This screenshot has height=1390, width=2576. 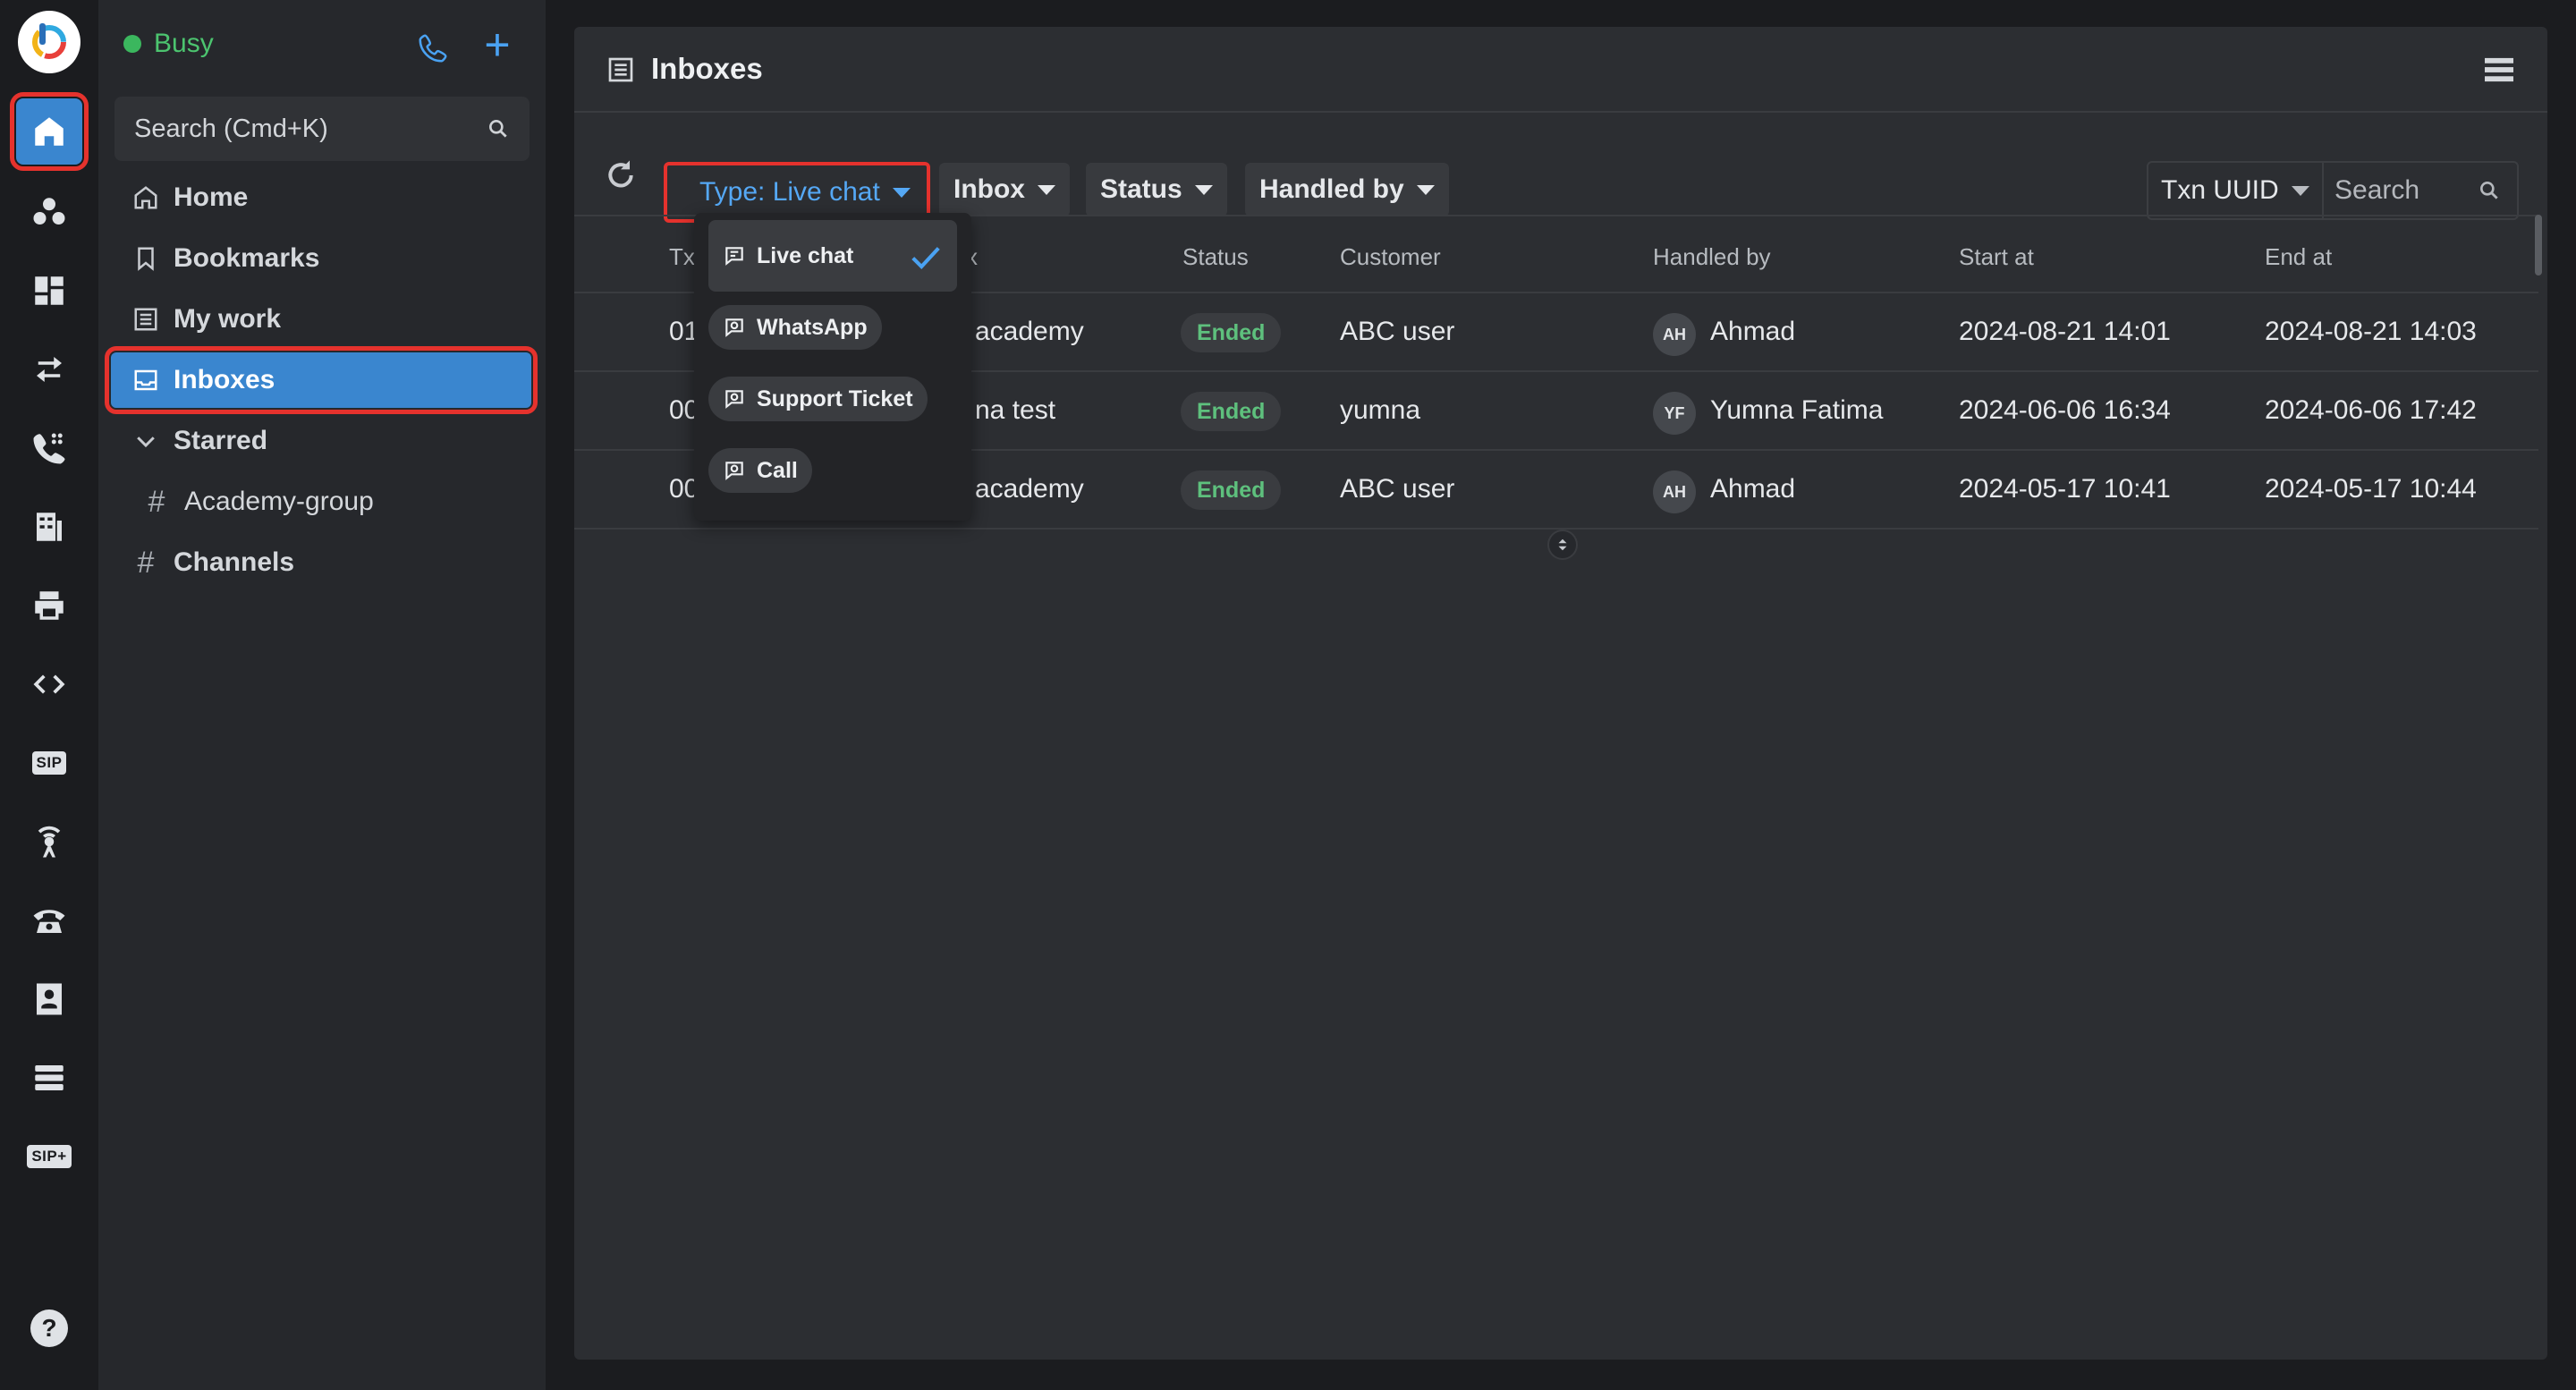 I want to click on column-header-handled-by: Handled by, so click(x=1712, y=257).